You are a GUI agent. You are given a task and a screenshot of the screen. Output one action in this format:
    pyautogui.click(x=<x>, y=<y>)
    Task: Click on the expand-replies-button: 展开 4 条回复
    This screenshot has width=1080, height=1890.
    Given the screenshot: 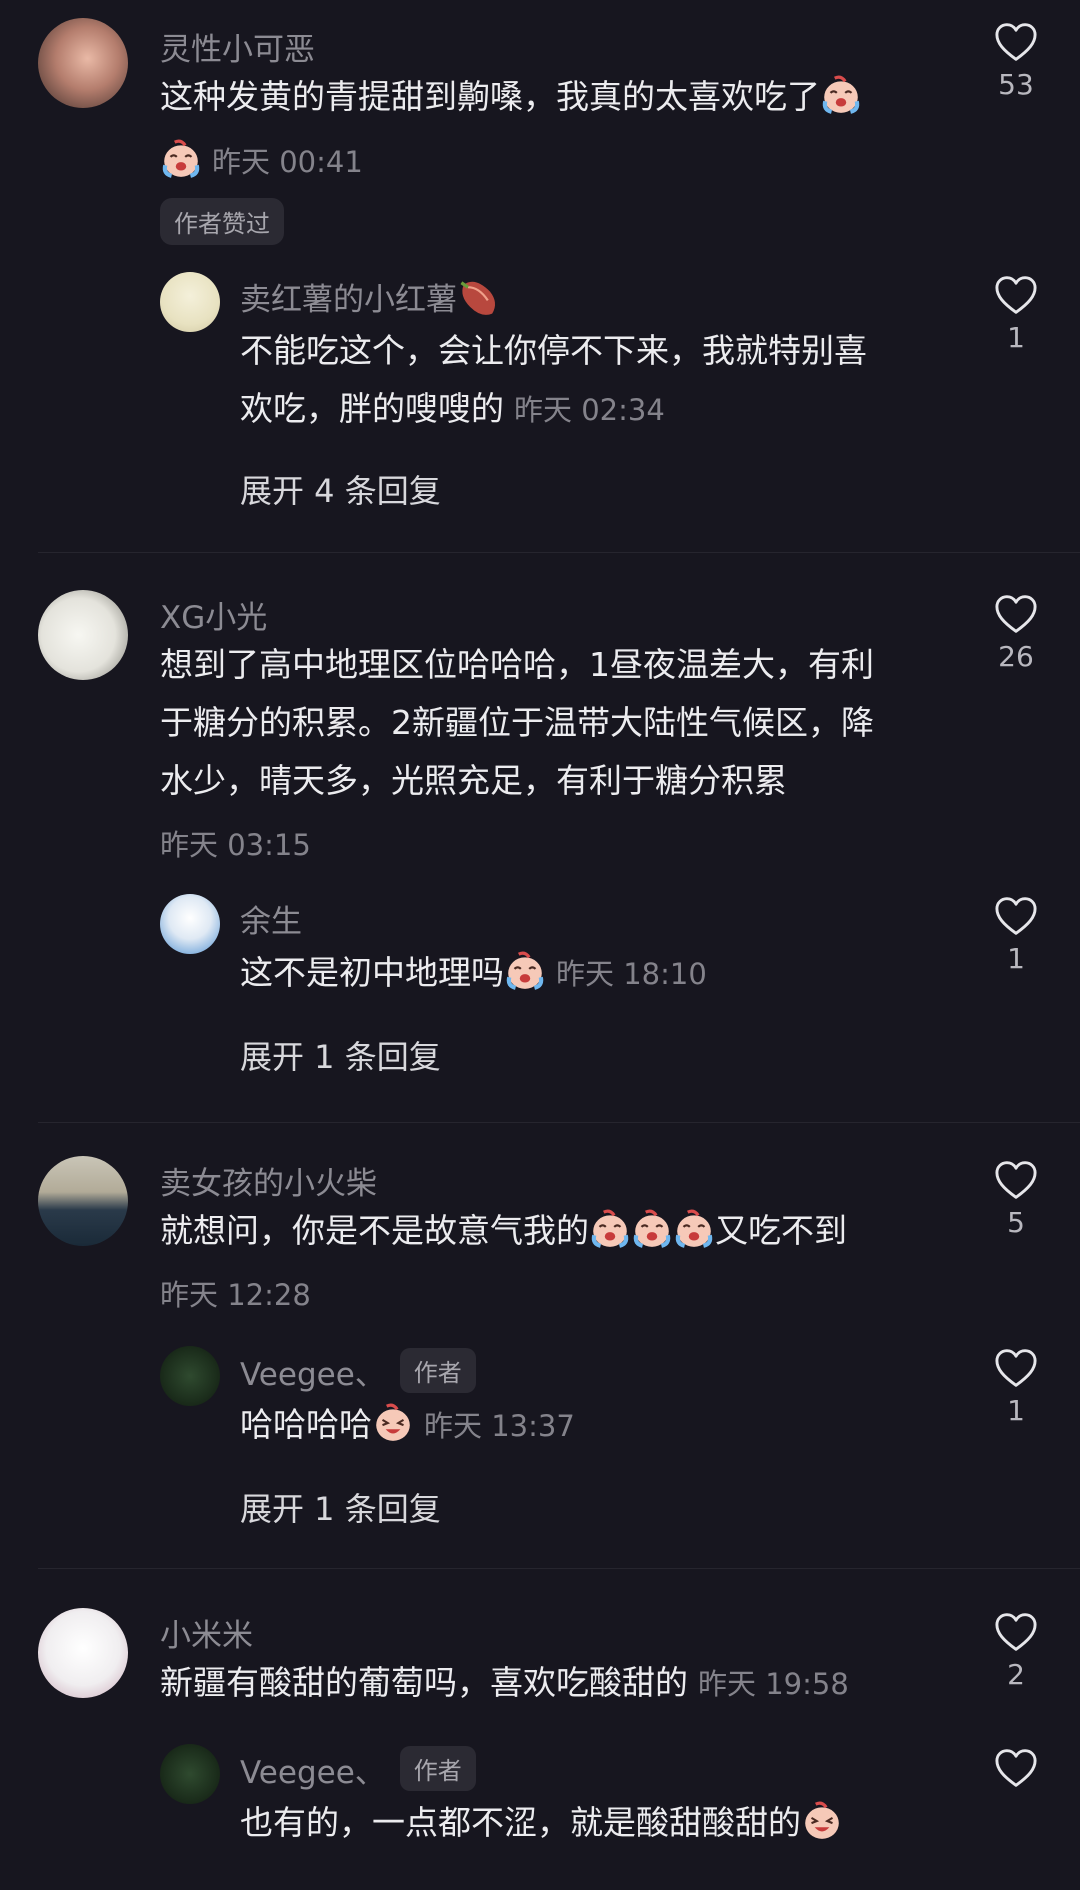 What is the action you would take?
    pyautogui.click(x=340, y=489)
    